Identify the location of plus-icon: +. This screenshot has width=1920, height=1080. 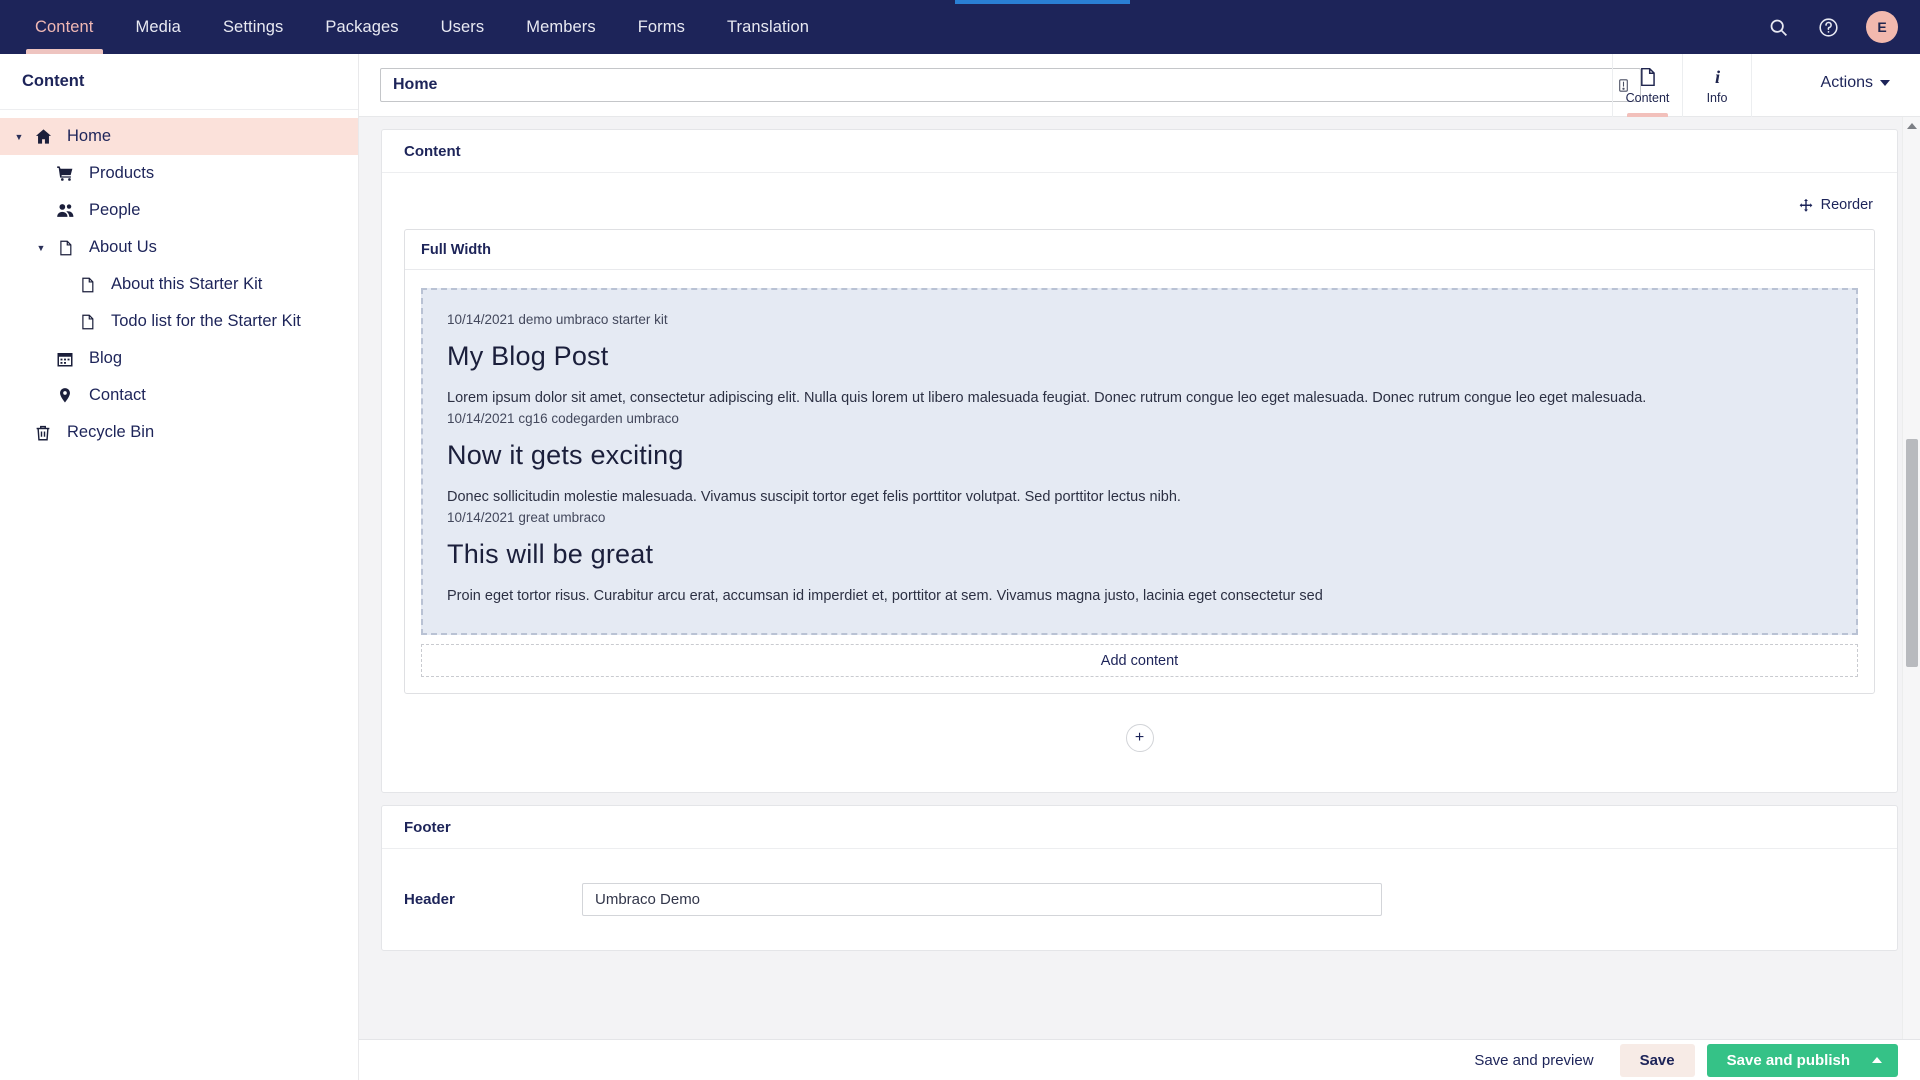
(1139, 738).